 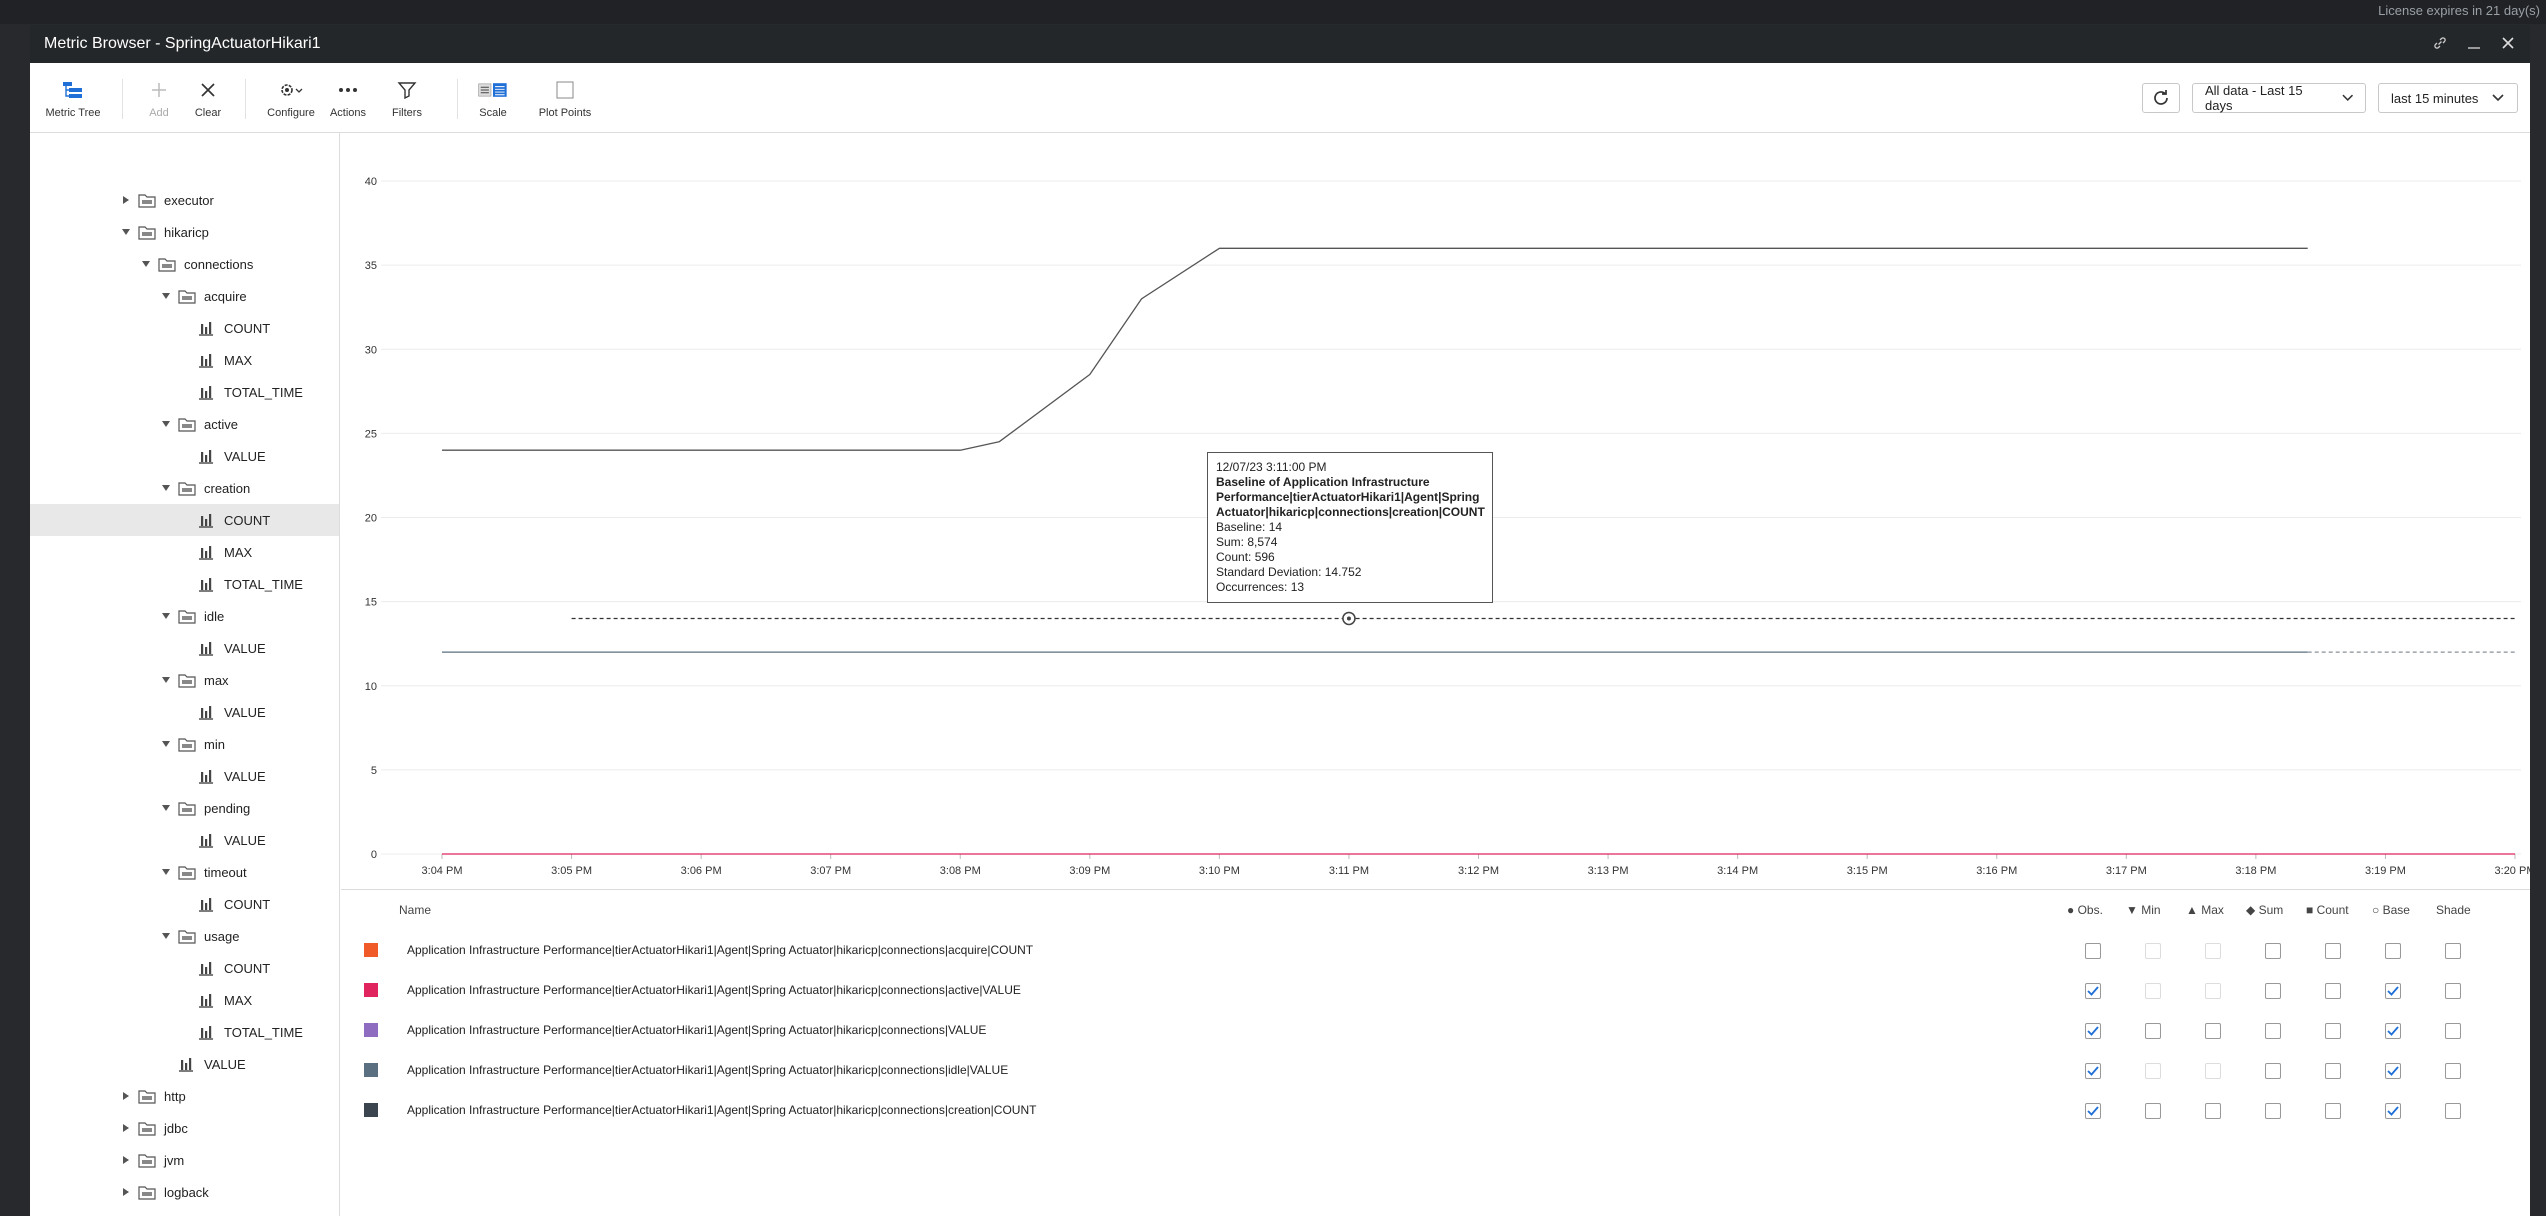 I want to click on tree-folder-jvm: jvm, so click(x=184, y=1160).